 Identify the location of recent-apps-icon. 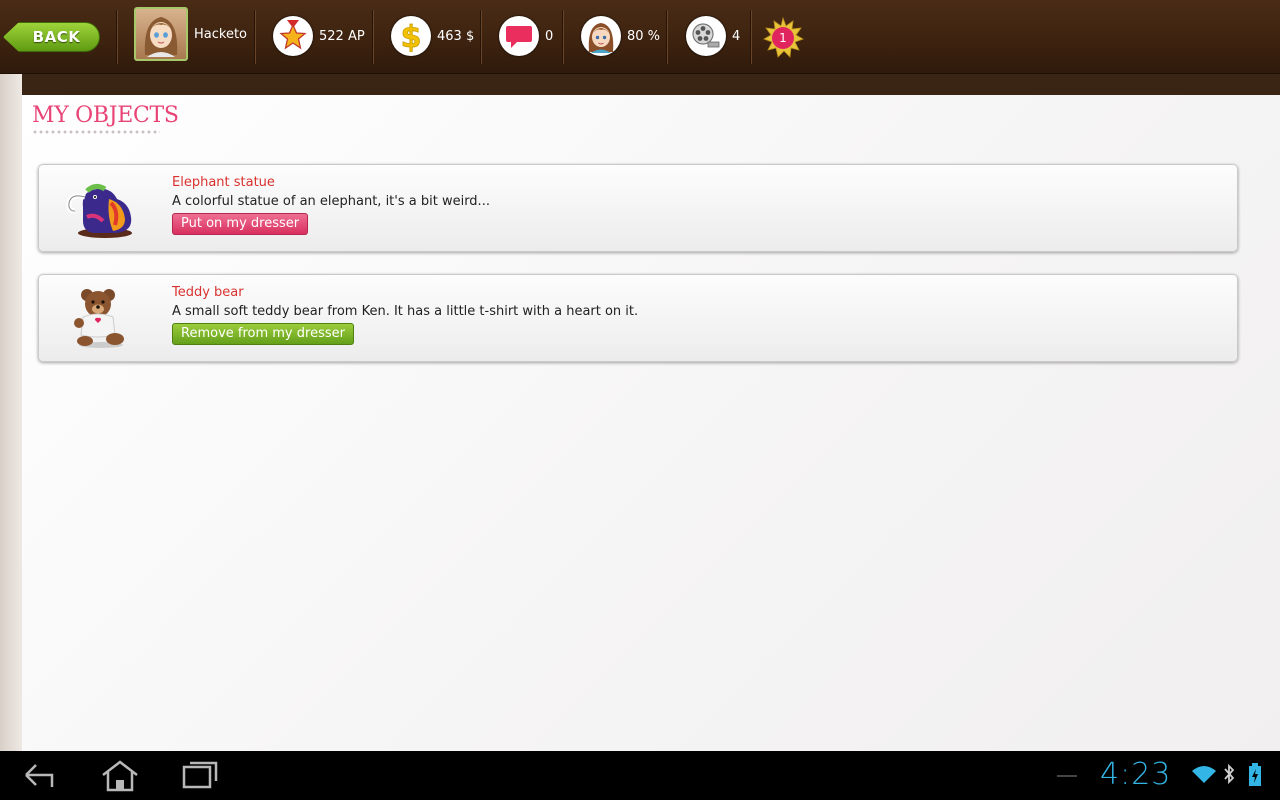
(200, 775).